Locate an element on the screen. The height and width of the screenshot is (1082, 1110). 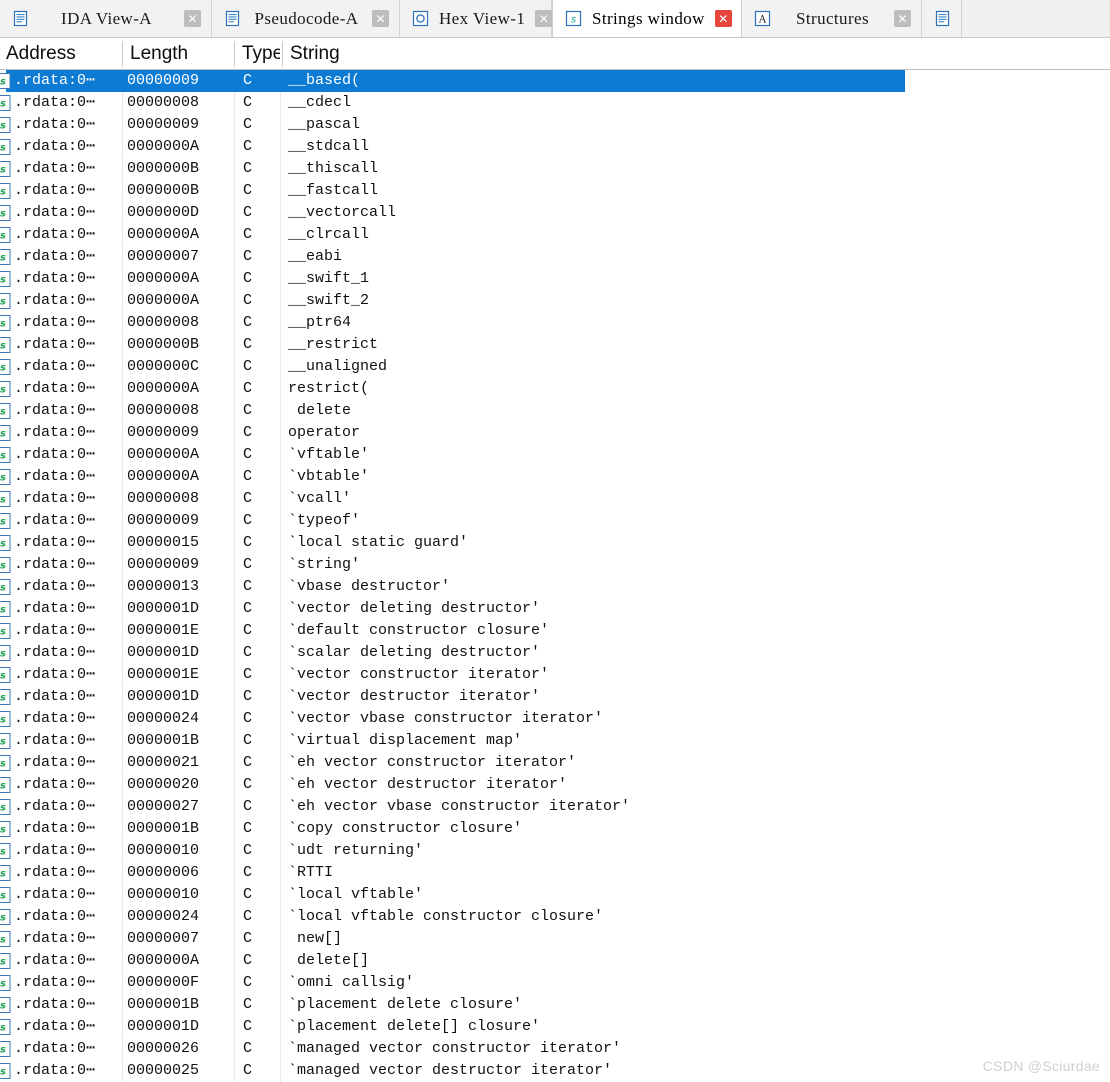
tab-overflow-partial is located at coordinates (942, 18).